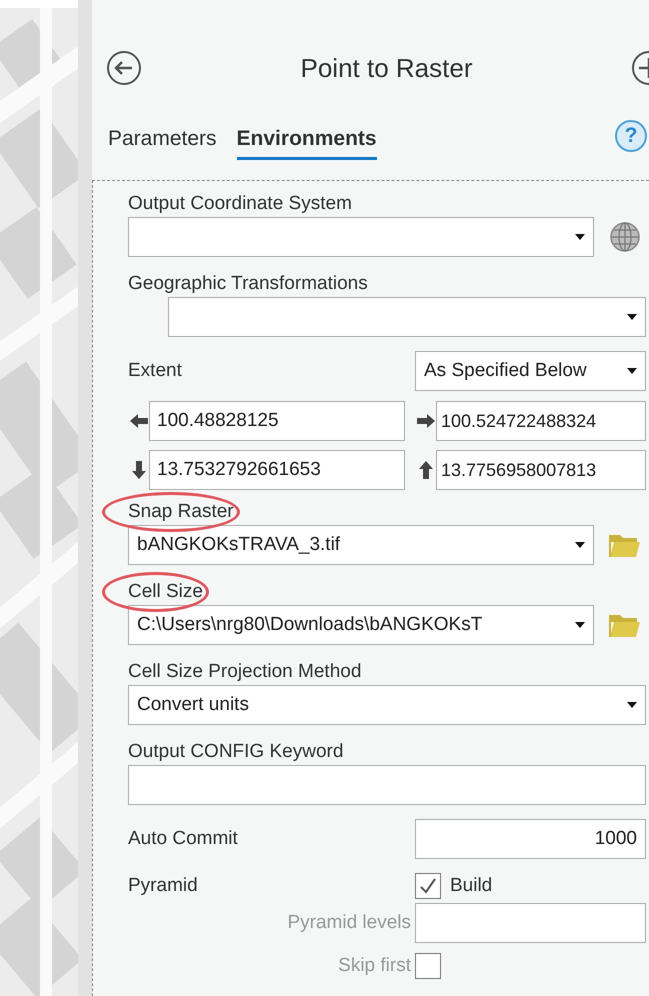 Image resolution: width=649 pixels, height=996 pixels. Describe the element at coordinates (248, 284) in the screenshot. I see `field-label: Geographic Transformations` at that location.